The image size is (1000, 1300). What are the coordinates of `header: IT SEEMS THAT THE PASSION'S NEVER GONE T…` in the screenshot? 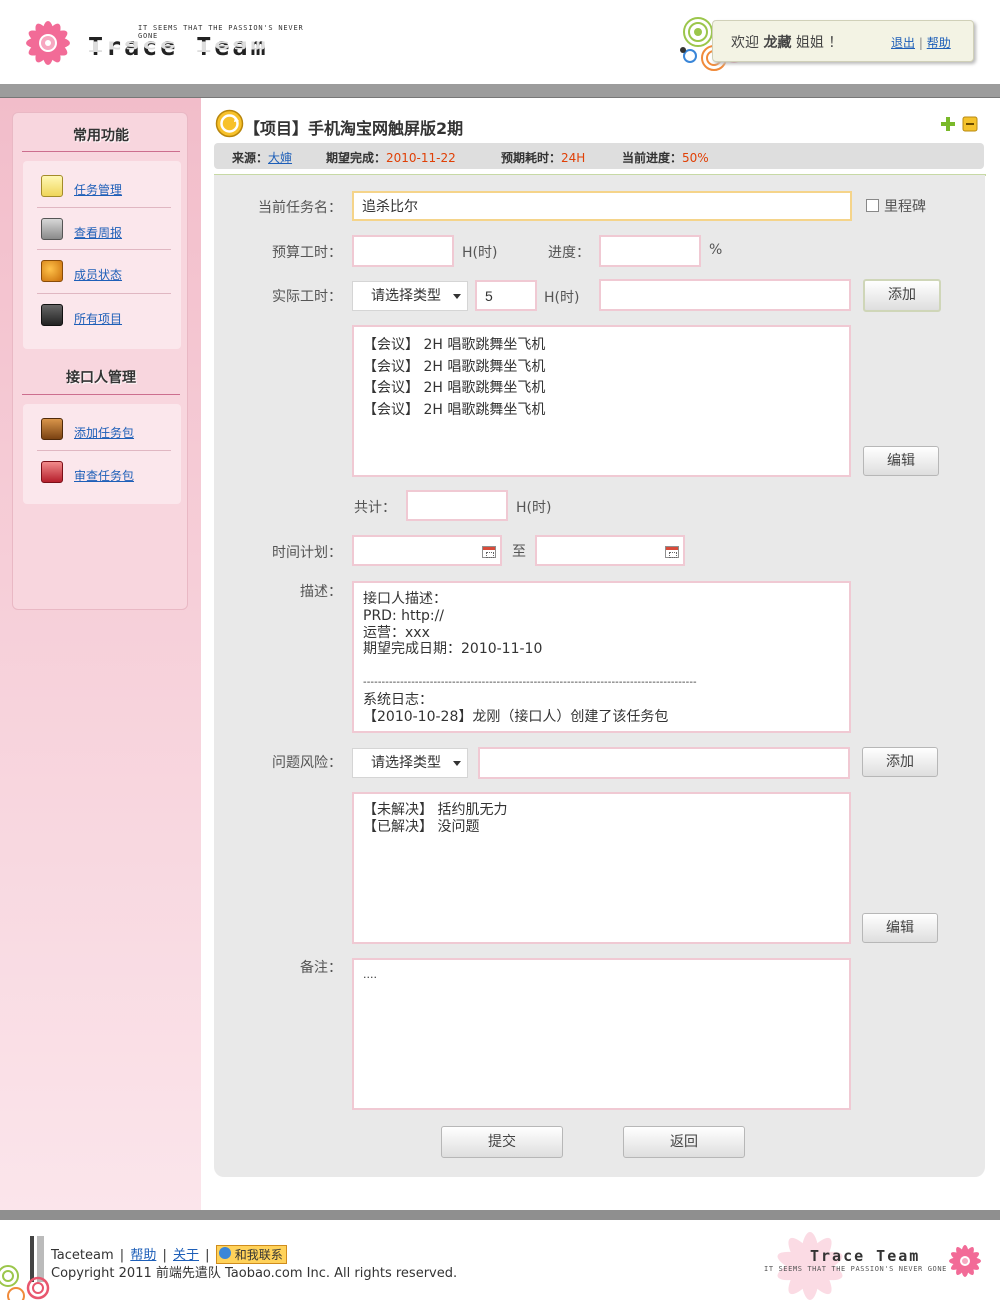 It's located at (500, 42).